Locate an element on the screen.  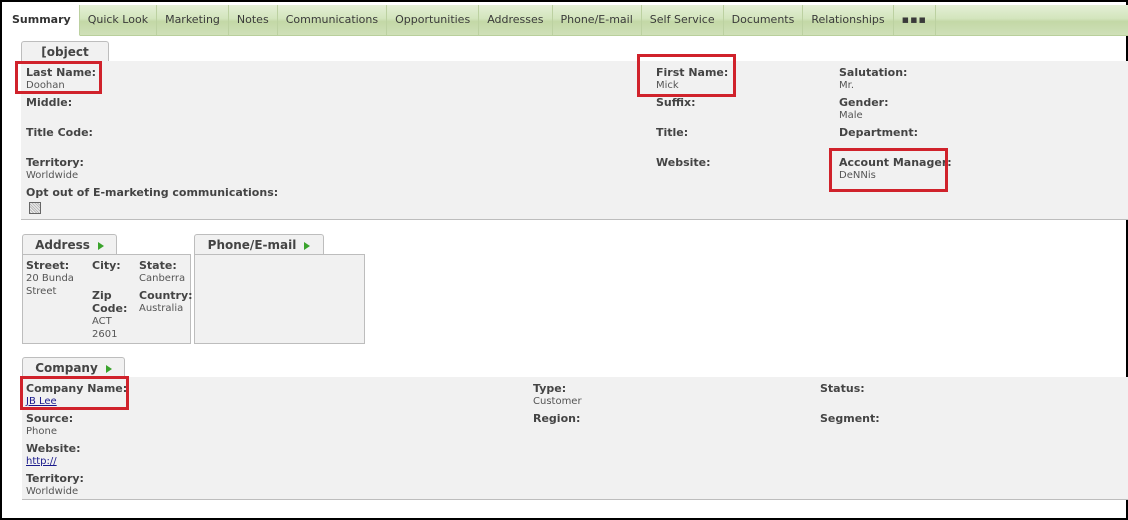
state-label: State: is located at coordinates (158, 265).